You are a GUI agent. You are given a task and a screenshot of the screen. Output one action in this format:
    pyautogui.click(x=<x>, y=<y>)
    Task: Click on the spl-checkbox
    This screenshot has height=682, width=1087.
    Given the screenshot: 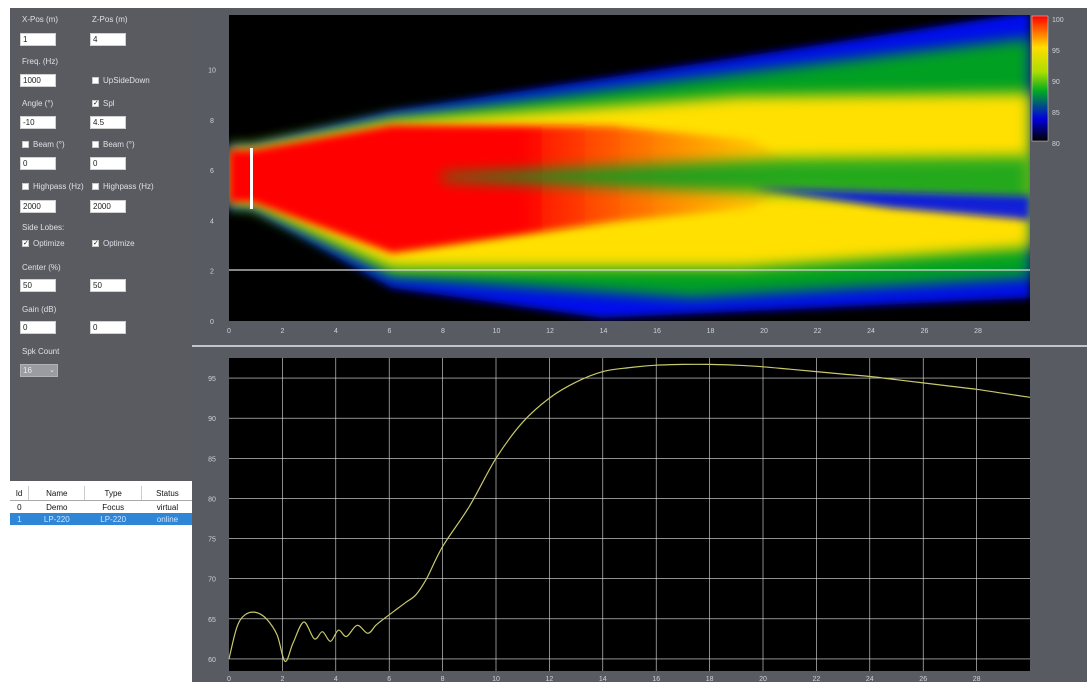 What is the action you would take?
    pyautogui.click(x=95, y=103)
    